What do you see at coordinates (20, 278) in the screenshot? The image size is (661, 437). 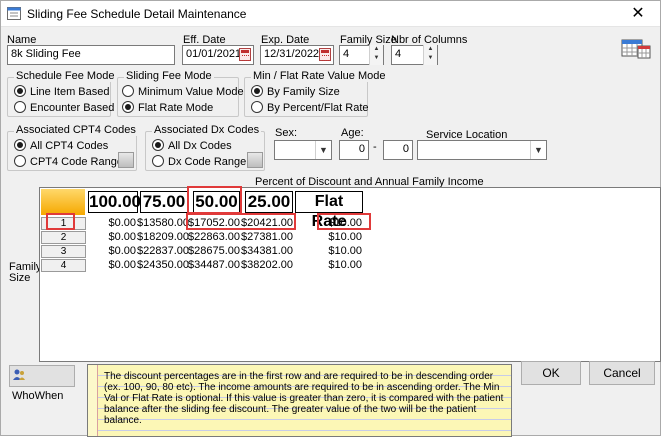 I see `family-size-side-label-2: Size` at bounding box center [20, 278].